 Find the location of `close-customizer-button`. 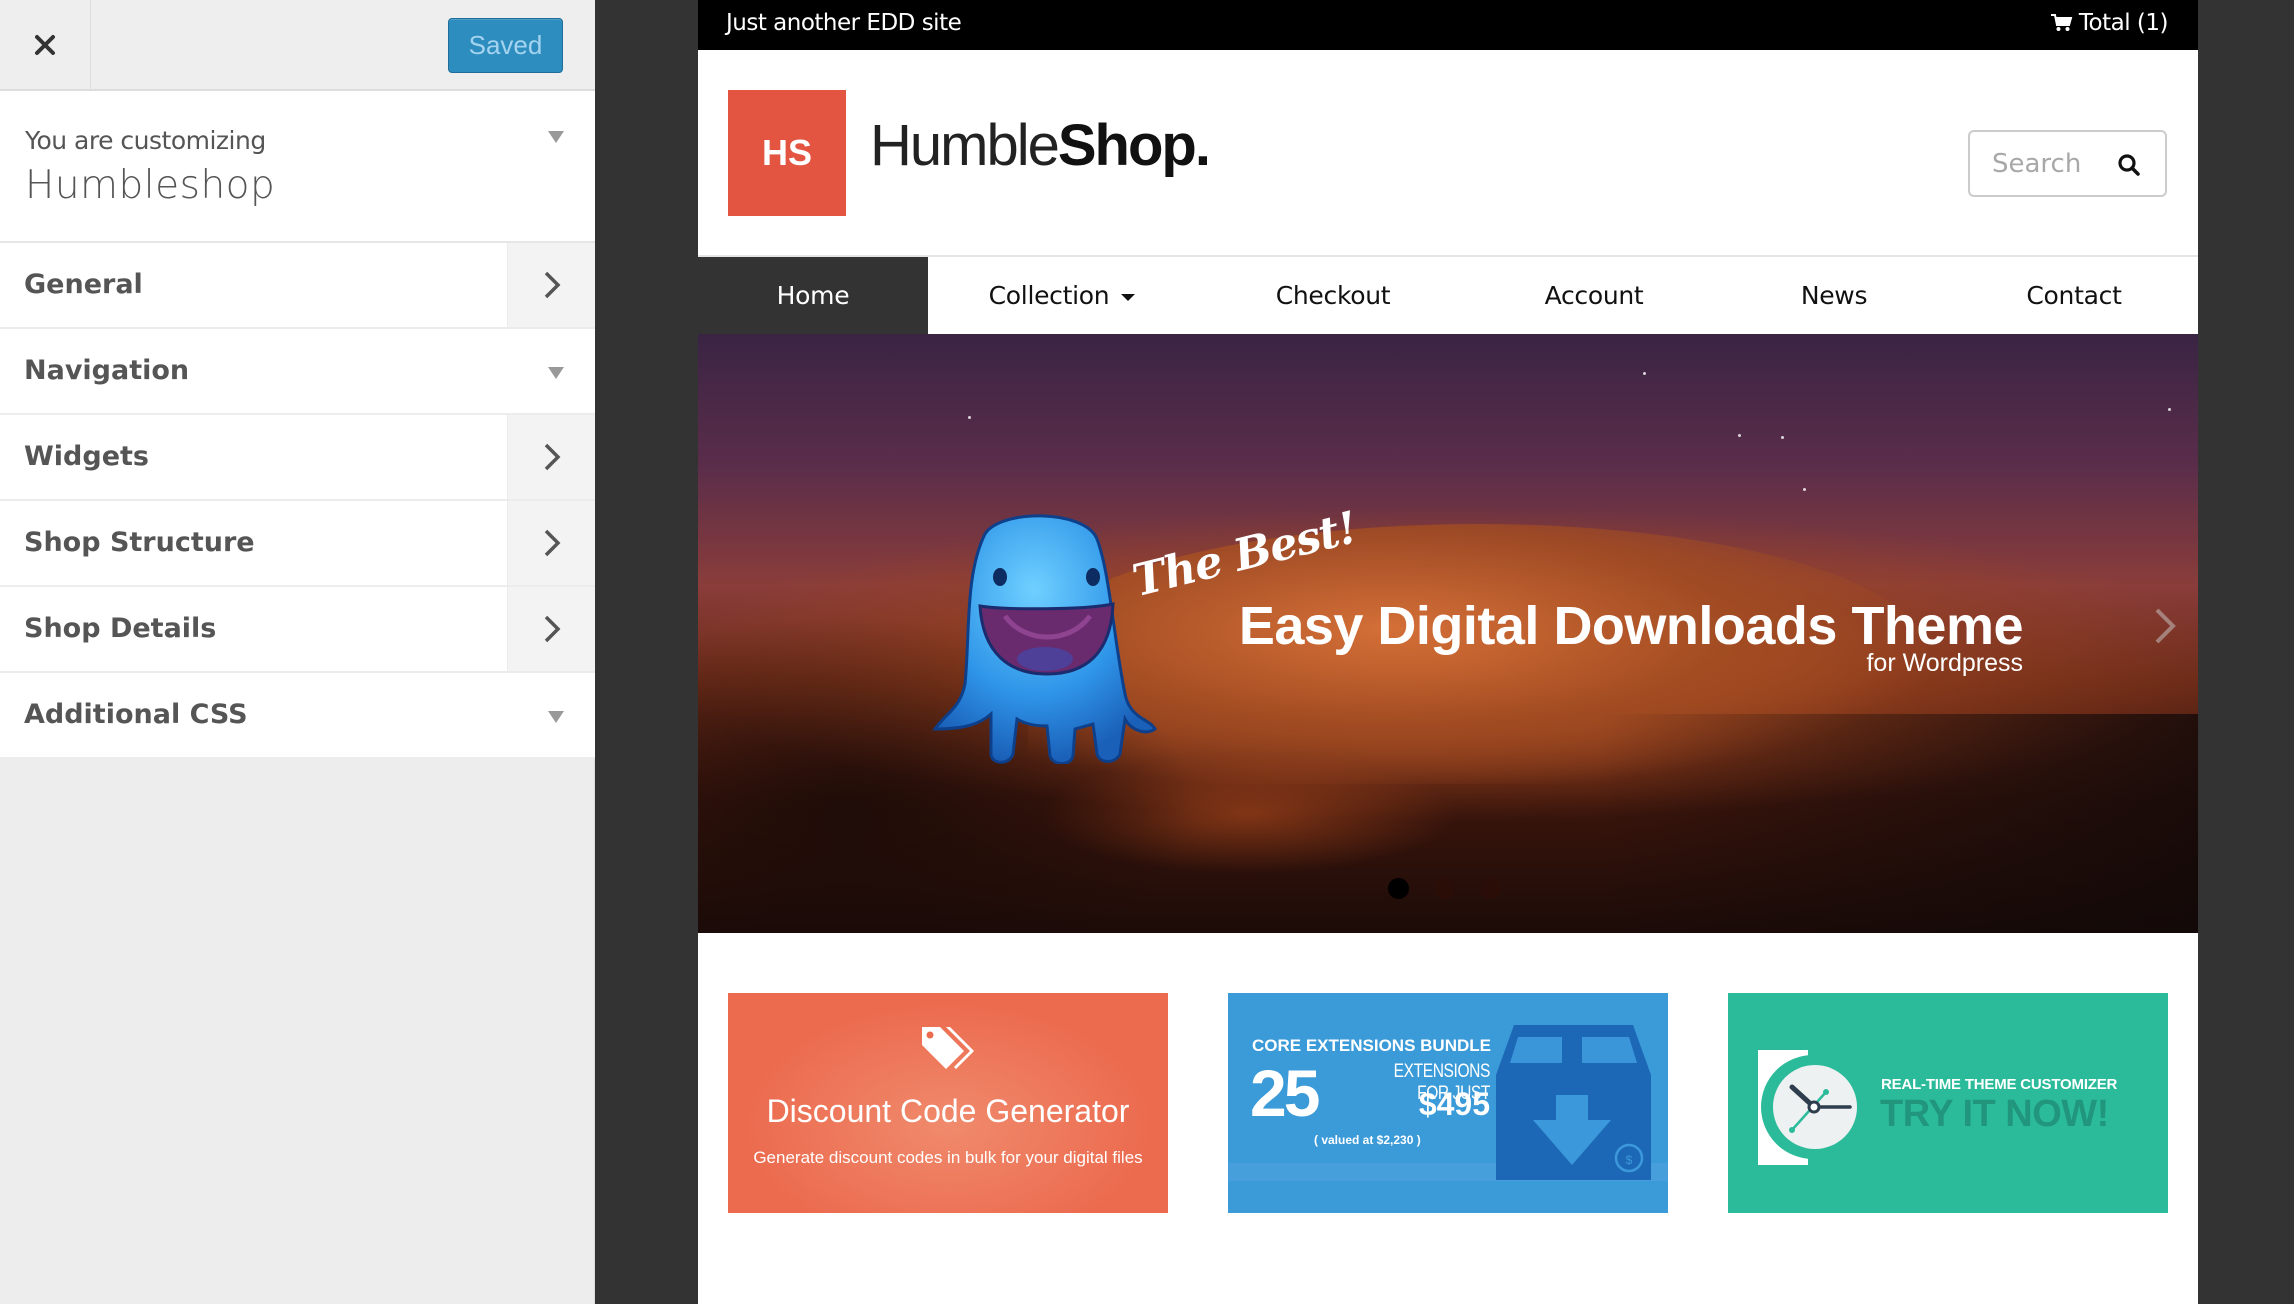

close-customizer-button is located at coordinates (45, 44).